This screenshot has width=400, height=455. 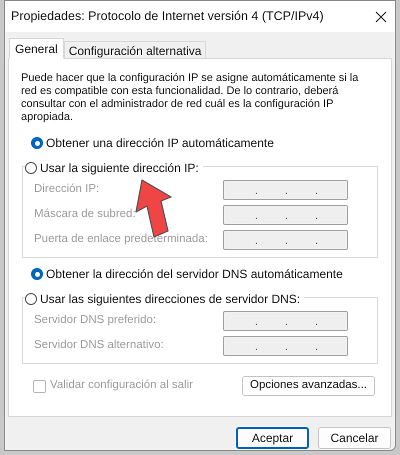 I want to click on dialog-button: Cancelar, so click(x=354, y=438).